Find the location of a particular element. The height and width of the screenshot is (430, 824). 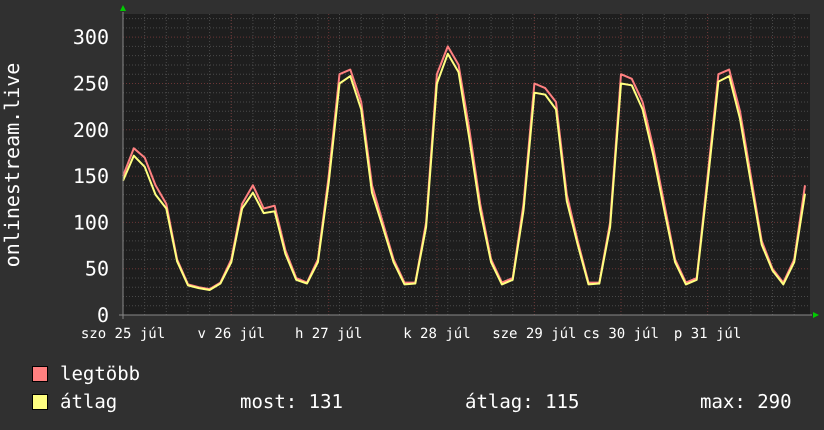

legend-stat: max: 290 is located at coordinates (746, 402).